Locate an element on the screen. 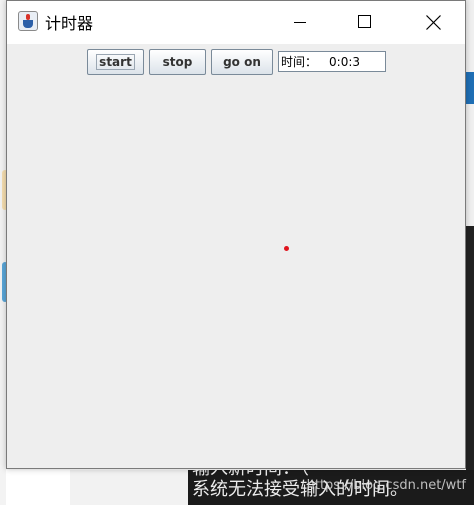  time-label: 时间： is located at coordinates (299, 62).